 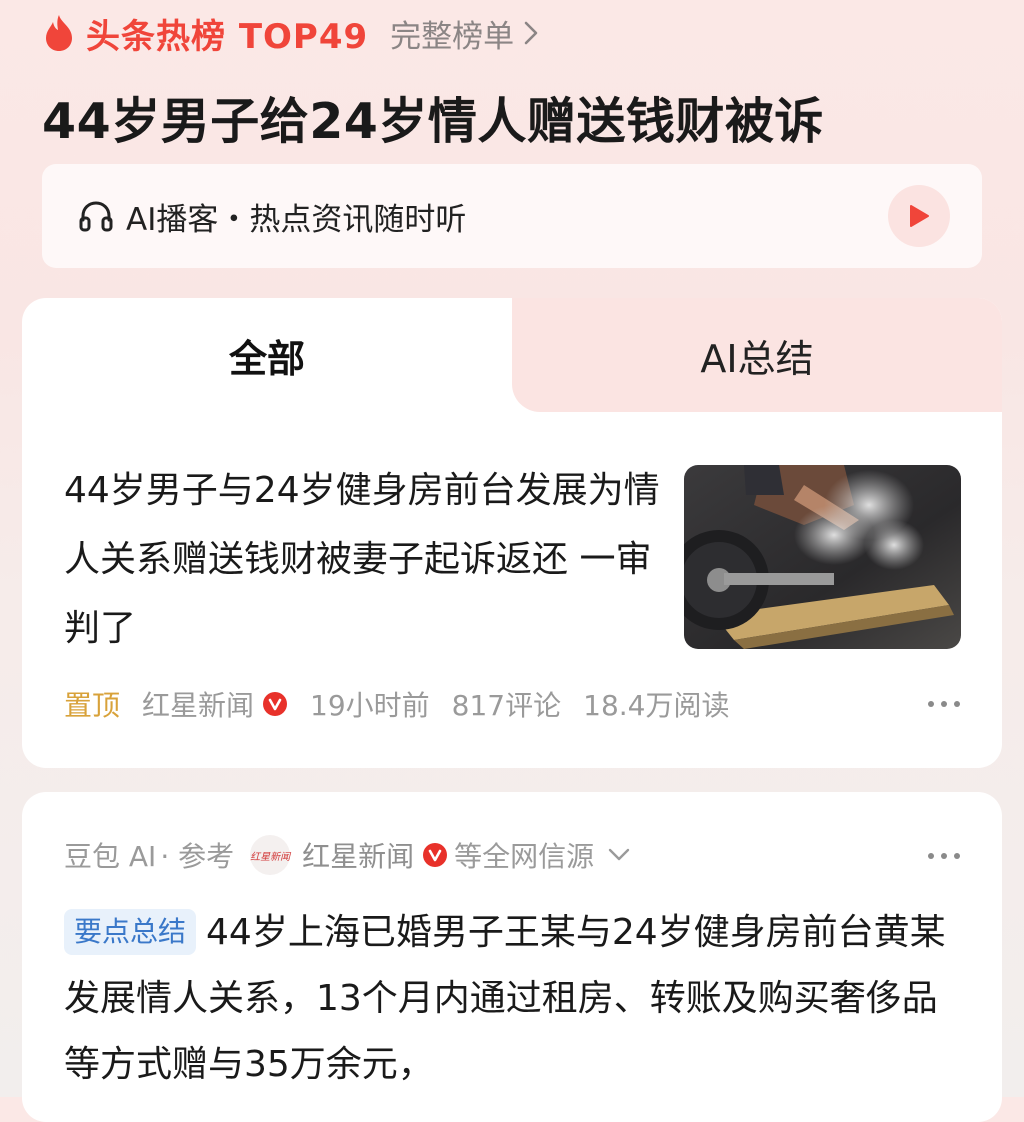 I want to click on podcast-label: AI播客・热点资讯随时听, so click(x=296, y=219).